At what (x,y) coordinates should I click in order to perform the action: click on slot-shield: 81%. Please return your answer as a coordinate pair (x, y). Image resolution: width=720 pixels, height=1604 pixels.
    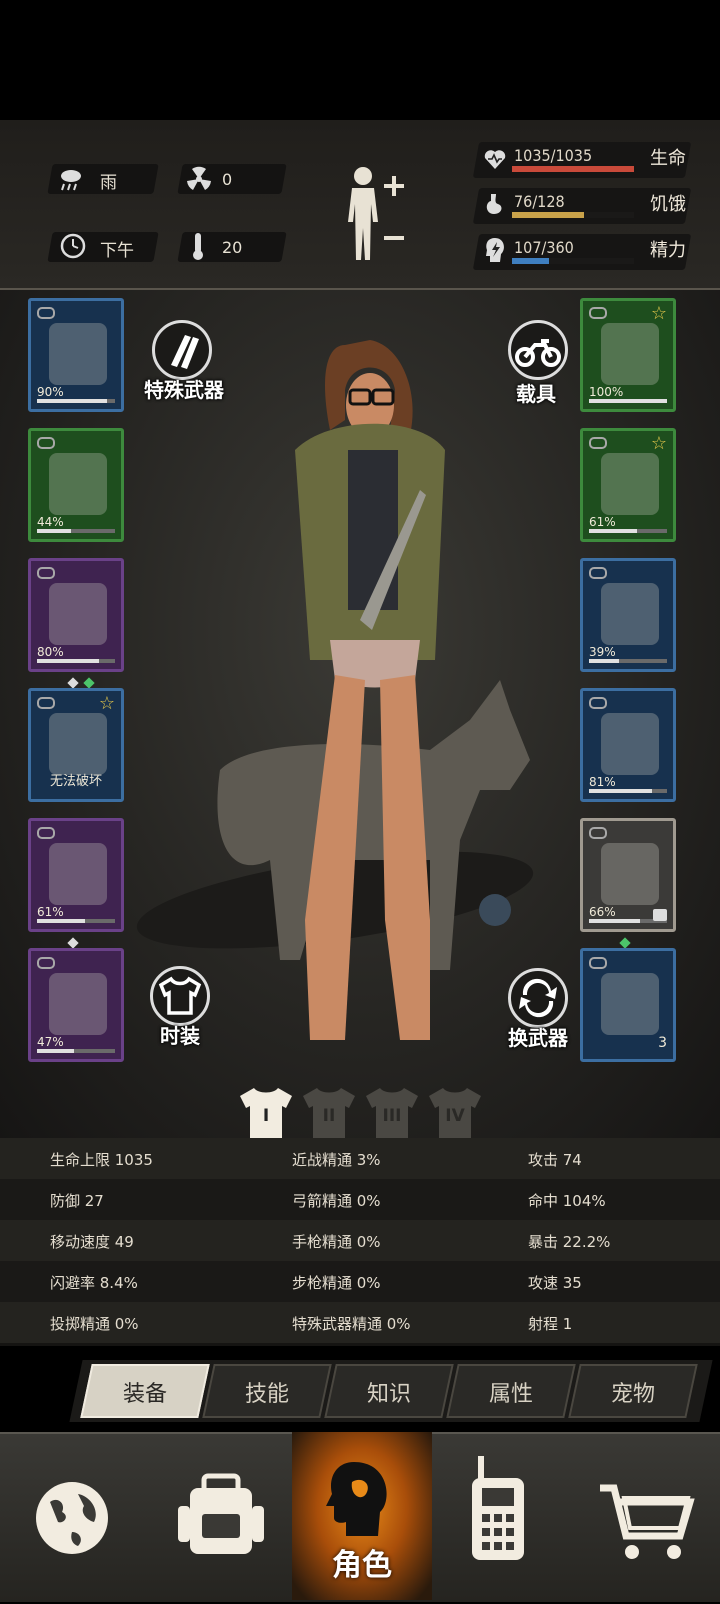
    Looking at the image, I should click on (628, 745).